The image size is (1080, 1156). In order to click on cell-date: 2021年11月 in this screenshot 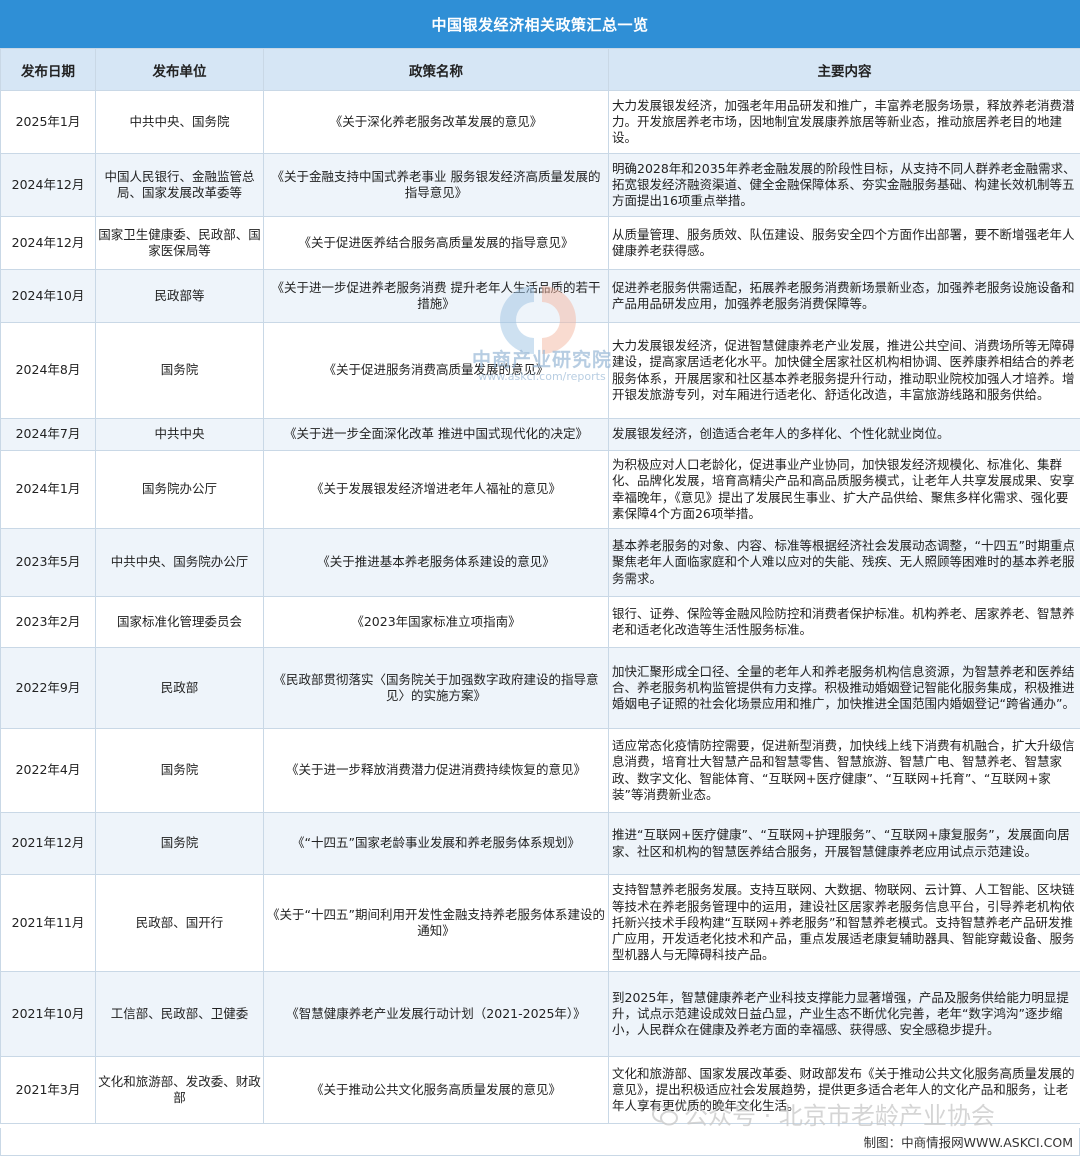, I will do `click(48, 923)`.